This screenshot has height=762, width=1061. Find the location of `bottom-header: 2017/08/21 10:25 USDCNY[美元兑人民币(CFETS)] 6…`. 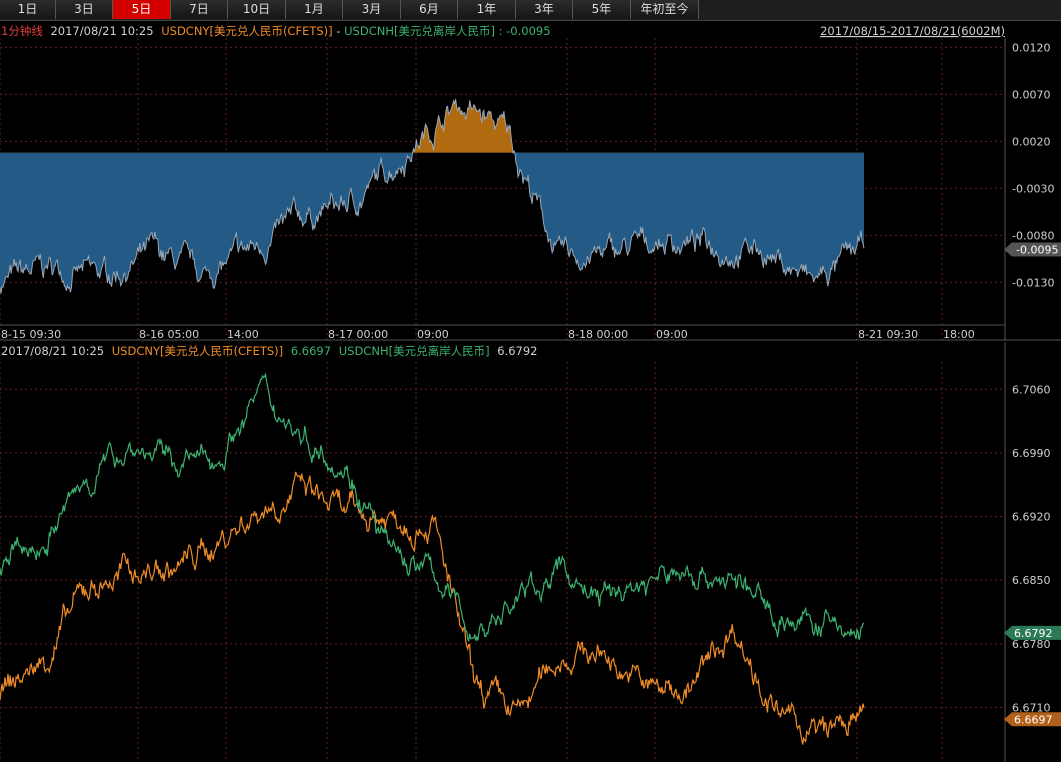

bottom-header: 2017/08/21 10:25 USDCNY[美元兑人民币(CFETS)] 6… is located at coordinates (269, 351).